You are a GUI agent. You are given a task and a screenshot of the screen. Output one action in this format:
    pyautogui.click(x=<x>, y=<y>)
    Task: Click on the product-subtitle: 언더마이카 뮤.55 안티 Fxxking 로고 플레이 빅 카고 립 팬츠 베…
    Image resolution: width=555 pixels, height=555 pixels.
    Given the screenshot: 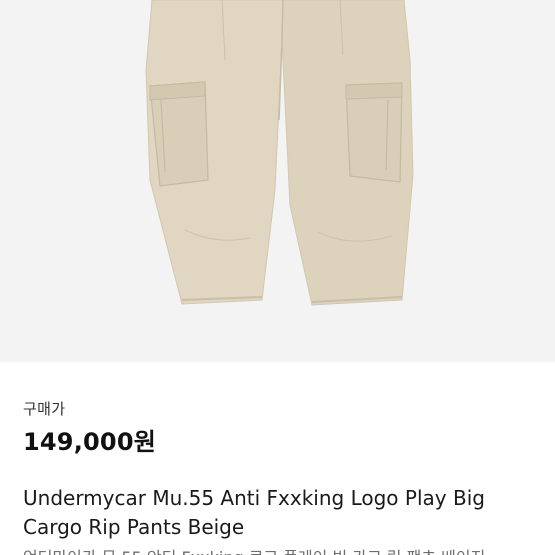 What is the action you would take?
    pyautogui.click(x=289, y=549)
    